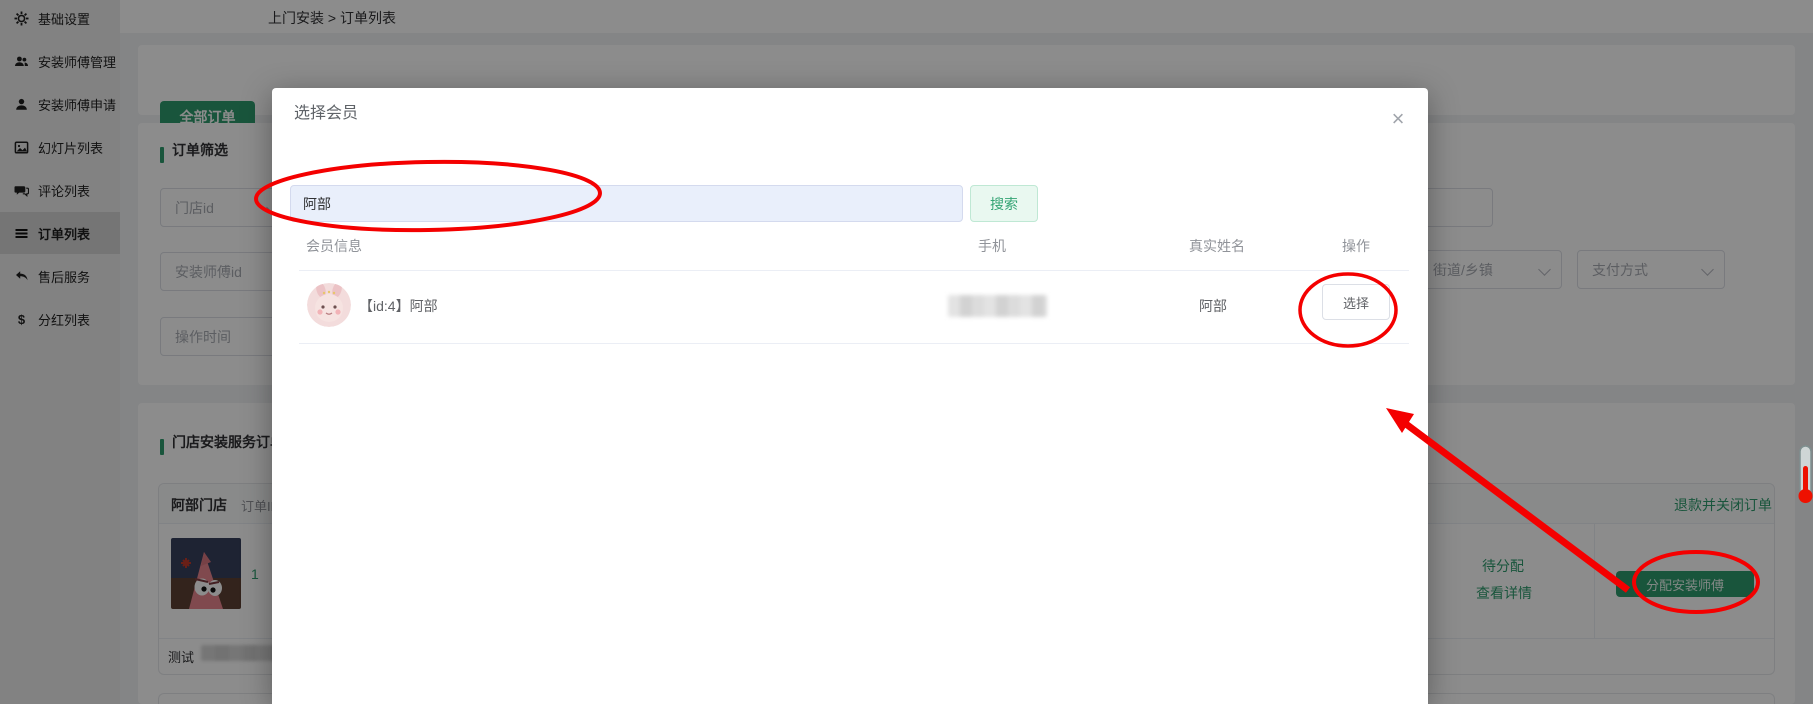  I want to click on column-header-action: 操作, so click(1356, 246).